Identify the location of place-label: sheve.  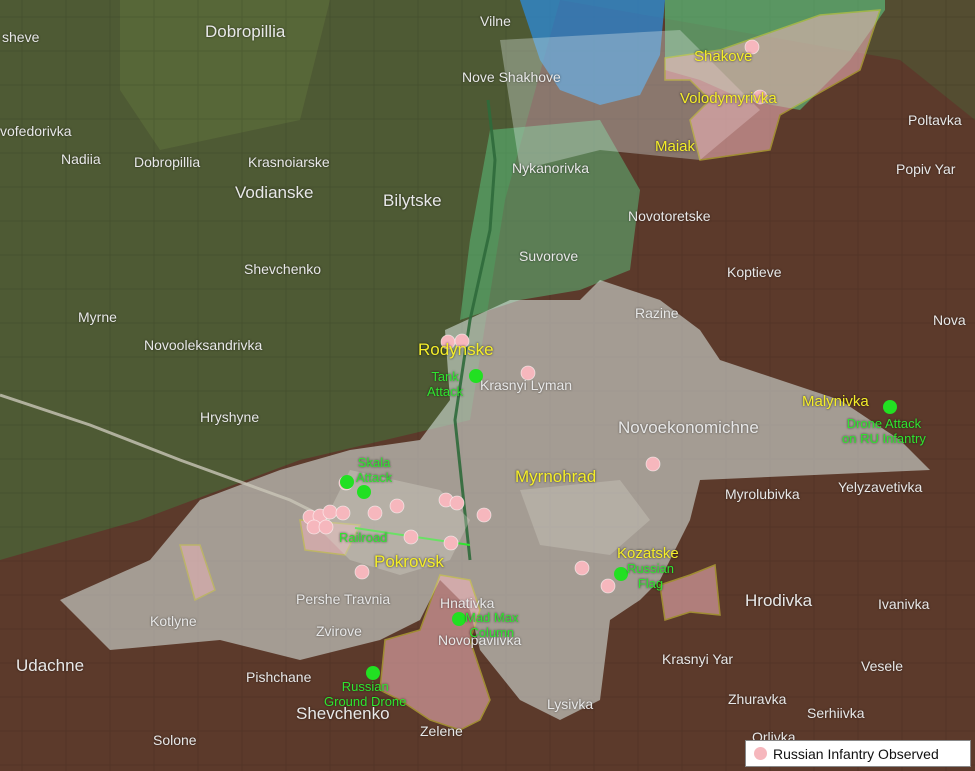
(21, 37).